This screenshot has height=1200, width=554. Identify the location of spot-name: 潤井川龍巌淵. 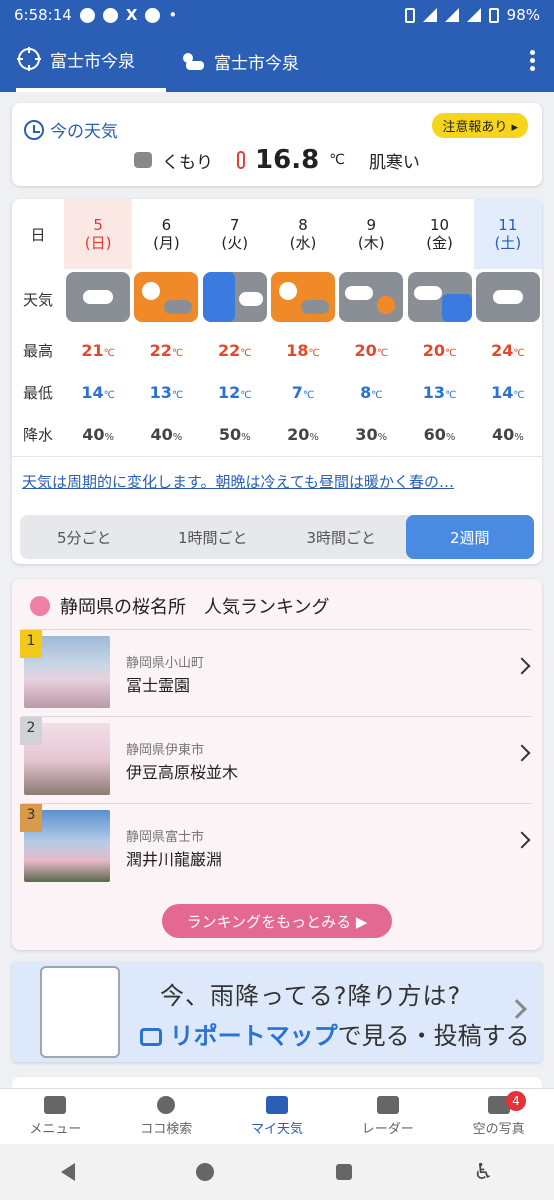
(174, 859).